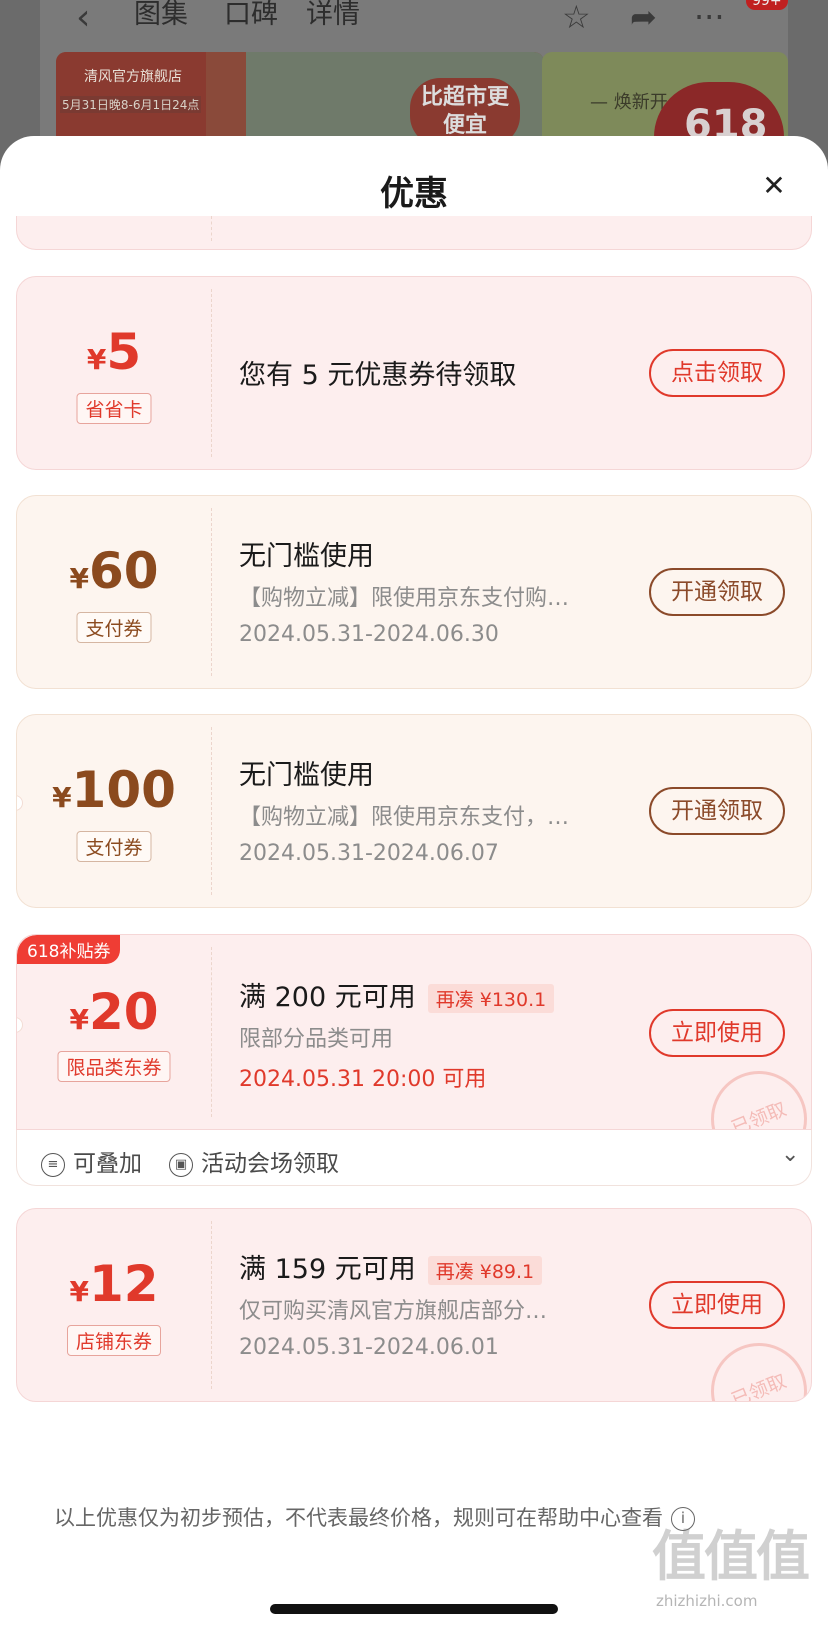  I want to click on coupon-tag-wrap: 限品类东券, so click(114, 1066).